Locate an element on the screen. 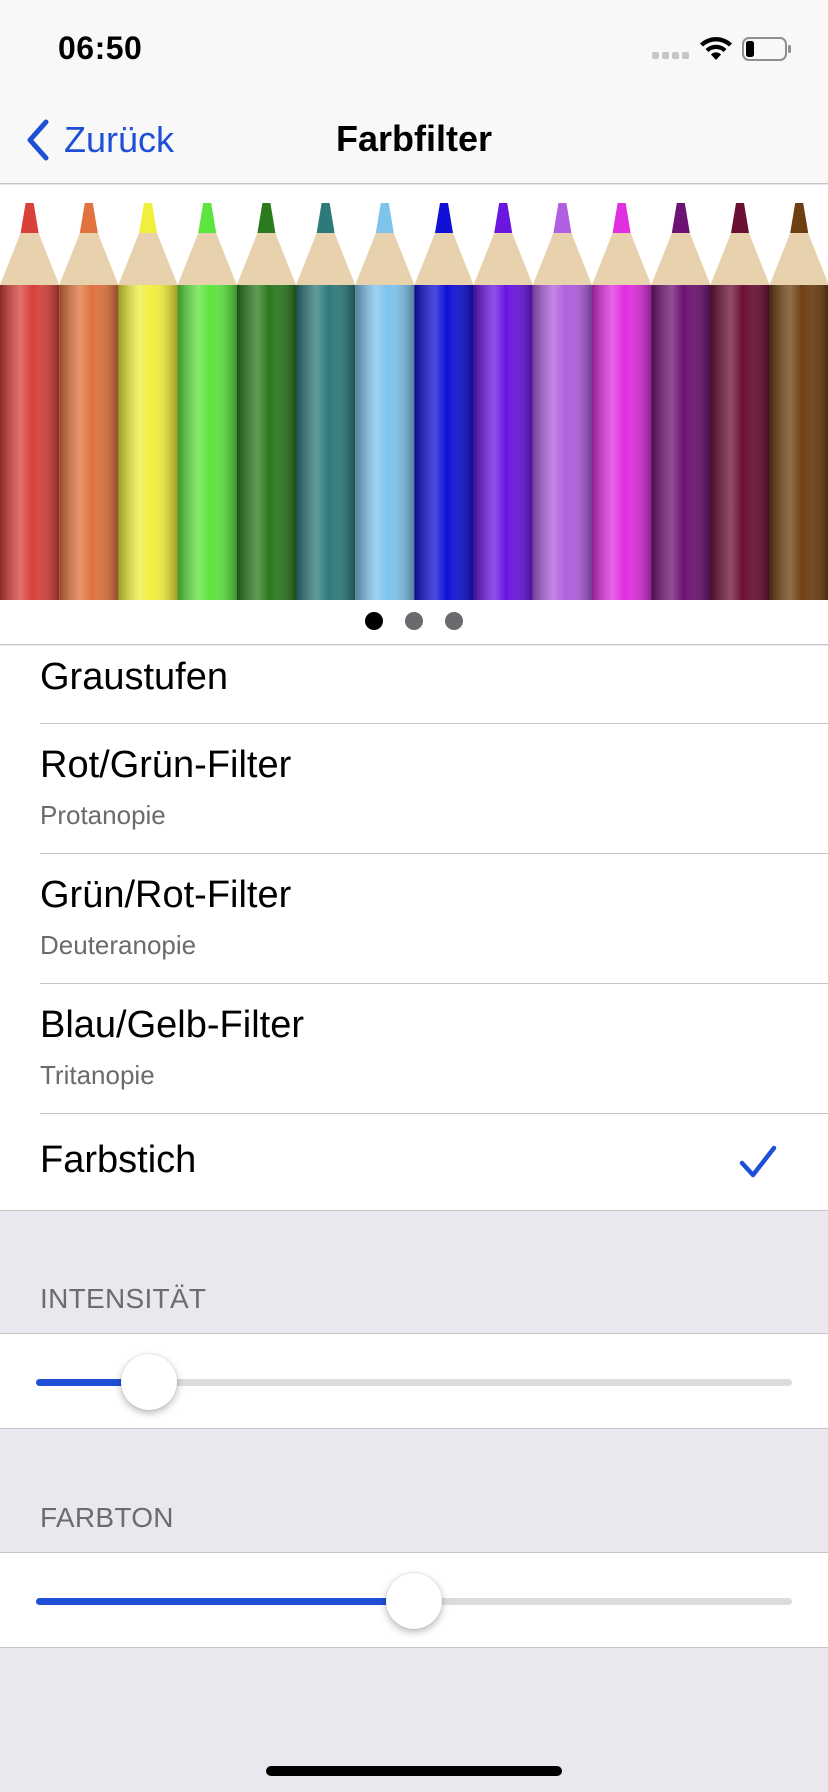 The height and width of the screenshot is (1792, 828). hue-slider-thumb is located at coordinates (414, 1601).